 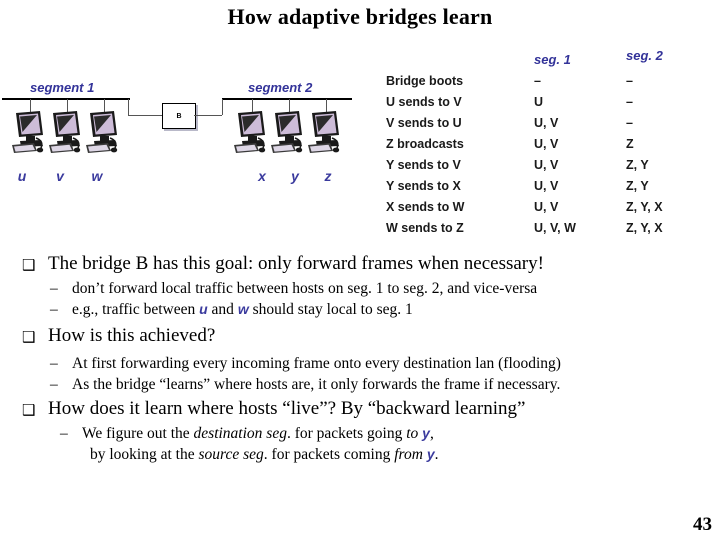 What do you see at coordinates (425, 207) in the screenshot?
I see `cell-event: X sends to W` at bounding box center [425, 207].